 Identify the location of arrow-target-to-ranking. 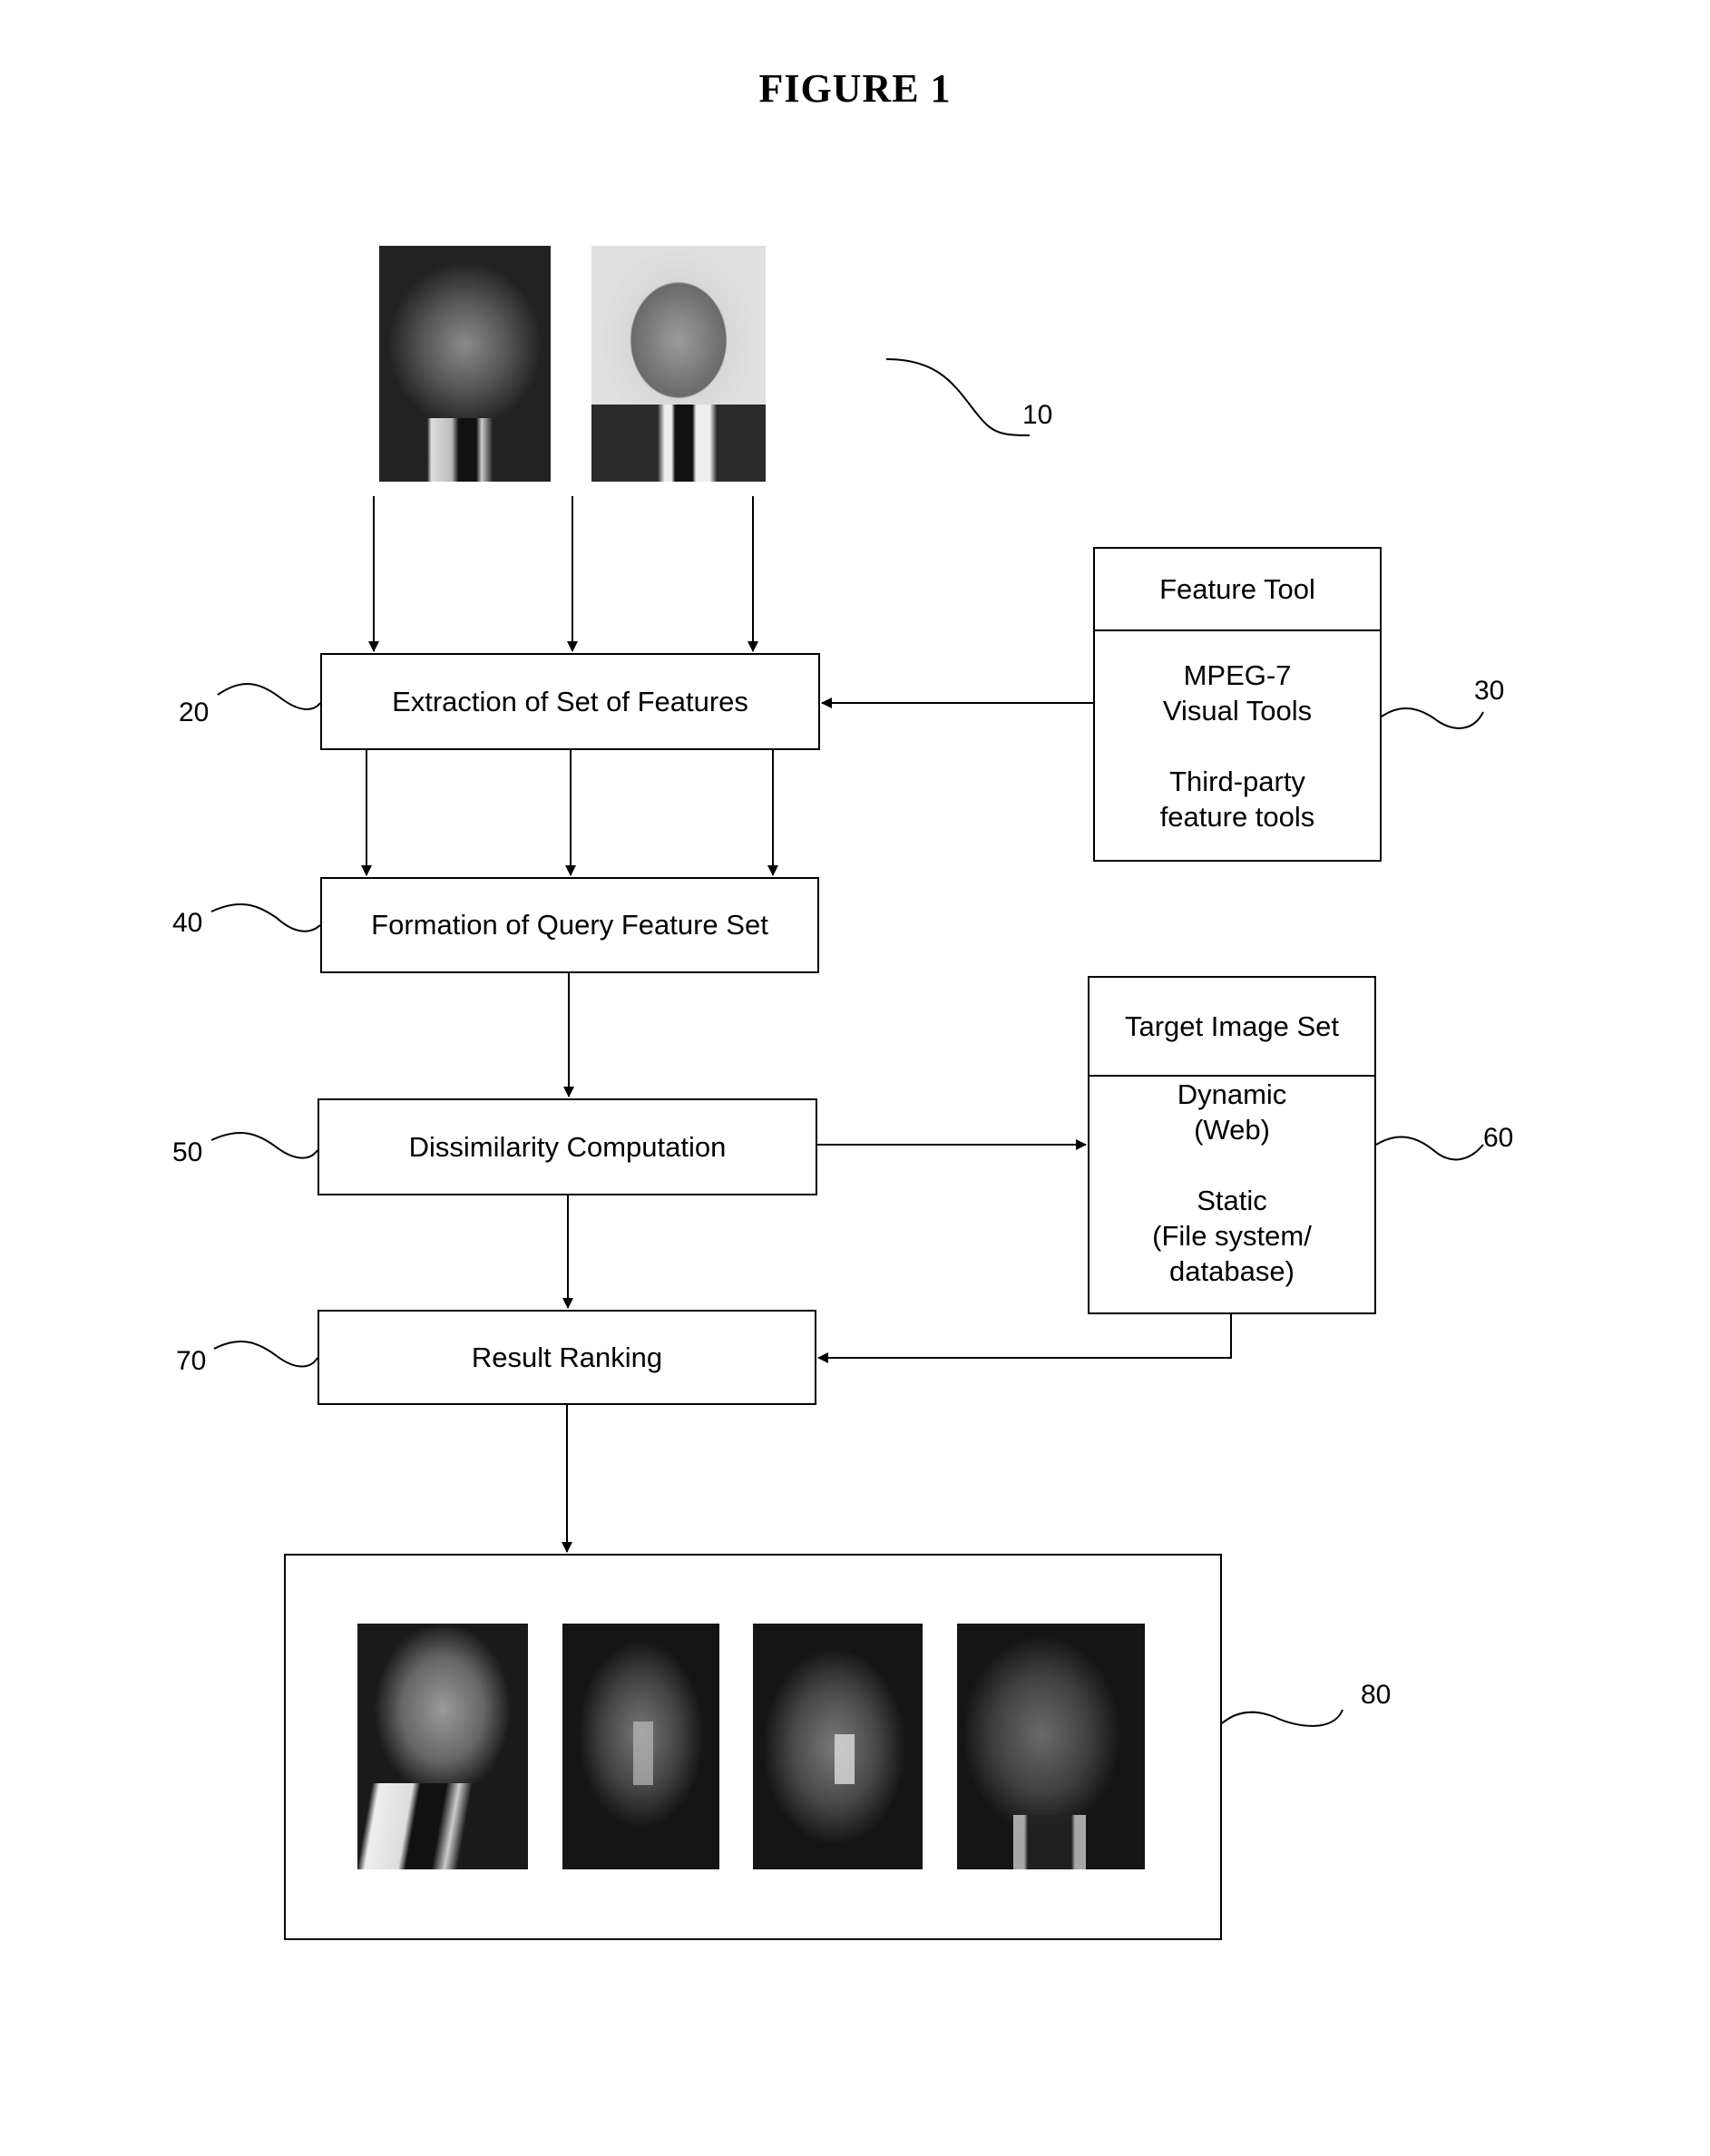
(1024, 1338).